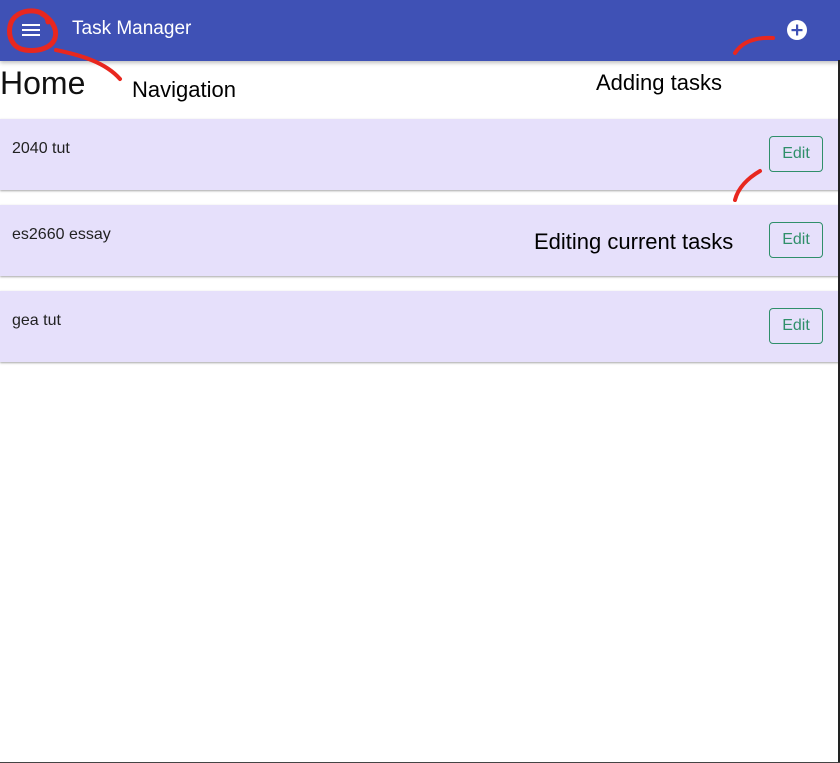 The width and height of the screenshot is (840, 763). What do you see at coordinates (61, 234) in the screenshot?
I see `task-name: es2660 essay` at bounding box center [61, 234].